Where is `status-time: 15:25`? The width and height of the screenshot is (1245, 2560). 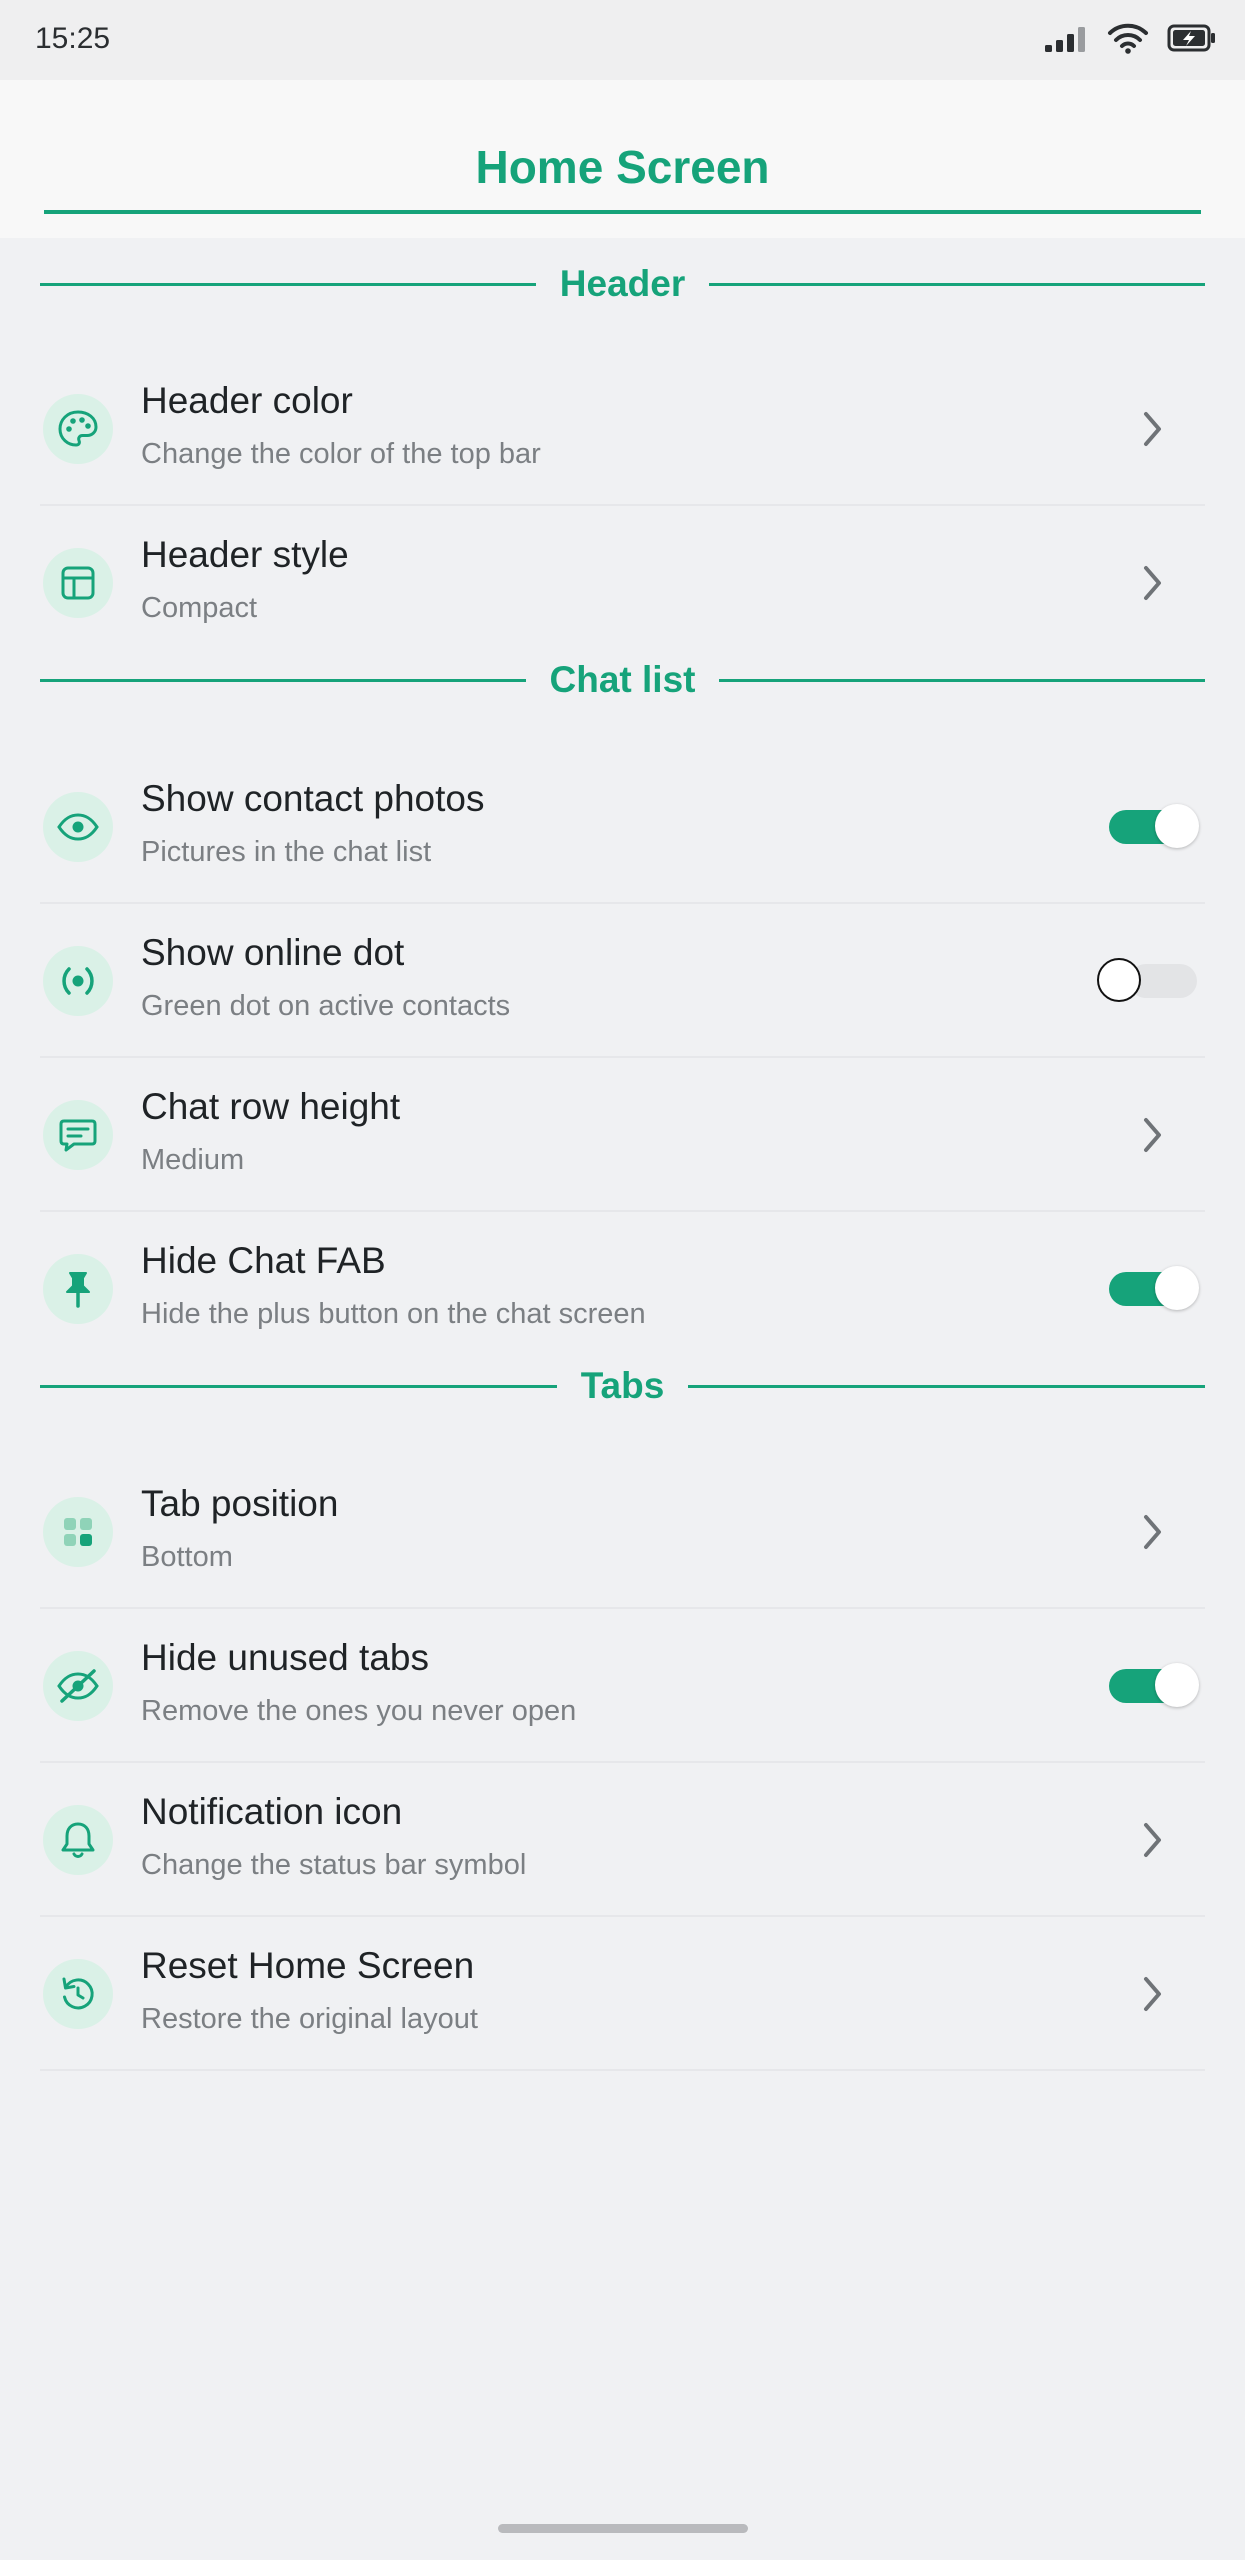
status-time: 15:25 is located at coordinates (73, 38).